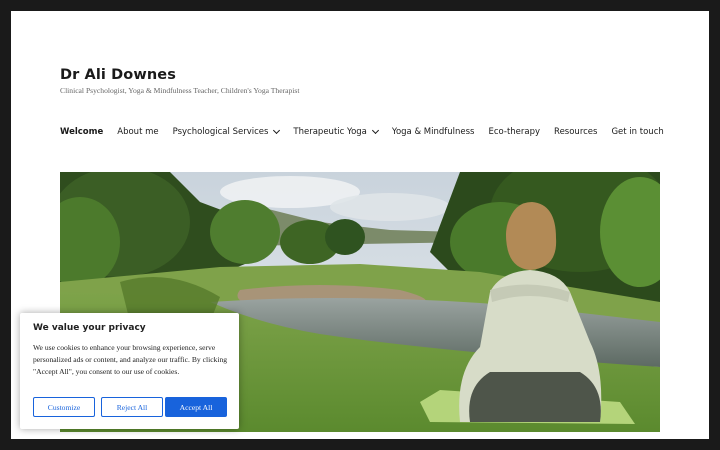 The height and width of the screenshot is (450, 720). I want to click on nav-item-psychological-services: Psychological Services, so click(226, 131).